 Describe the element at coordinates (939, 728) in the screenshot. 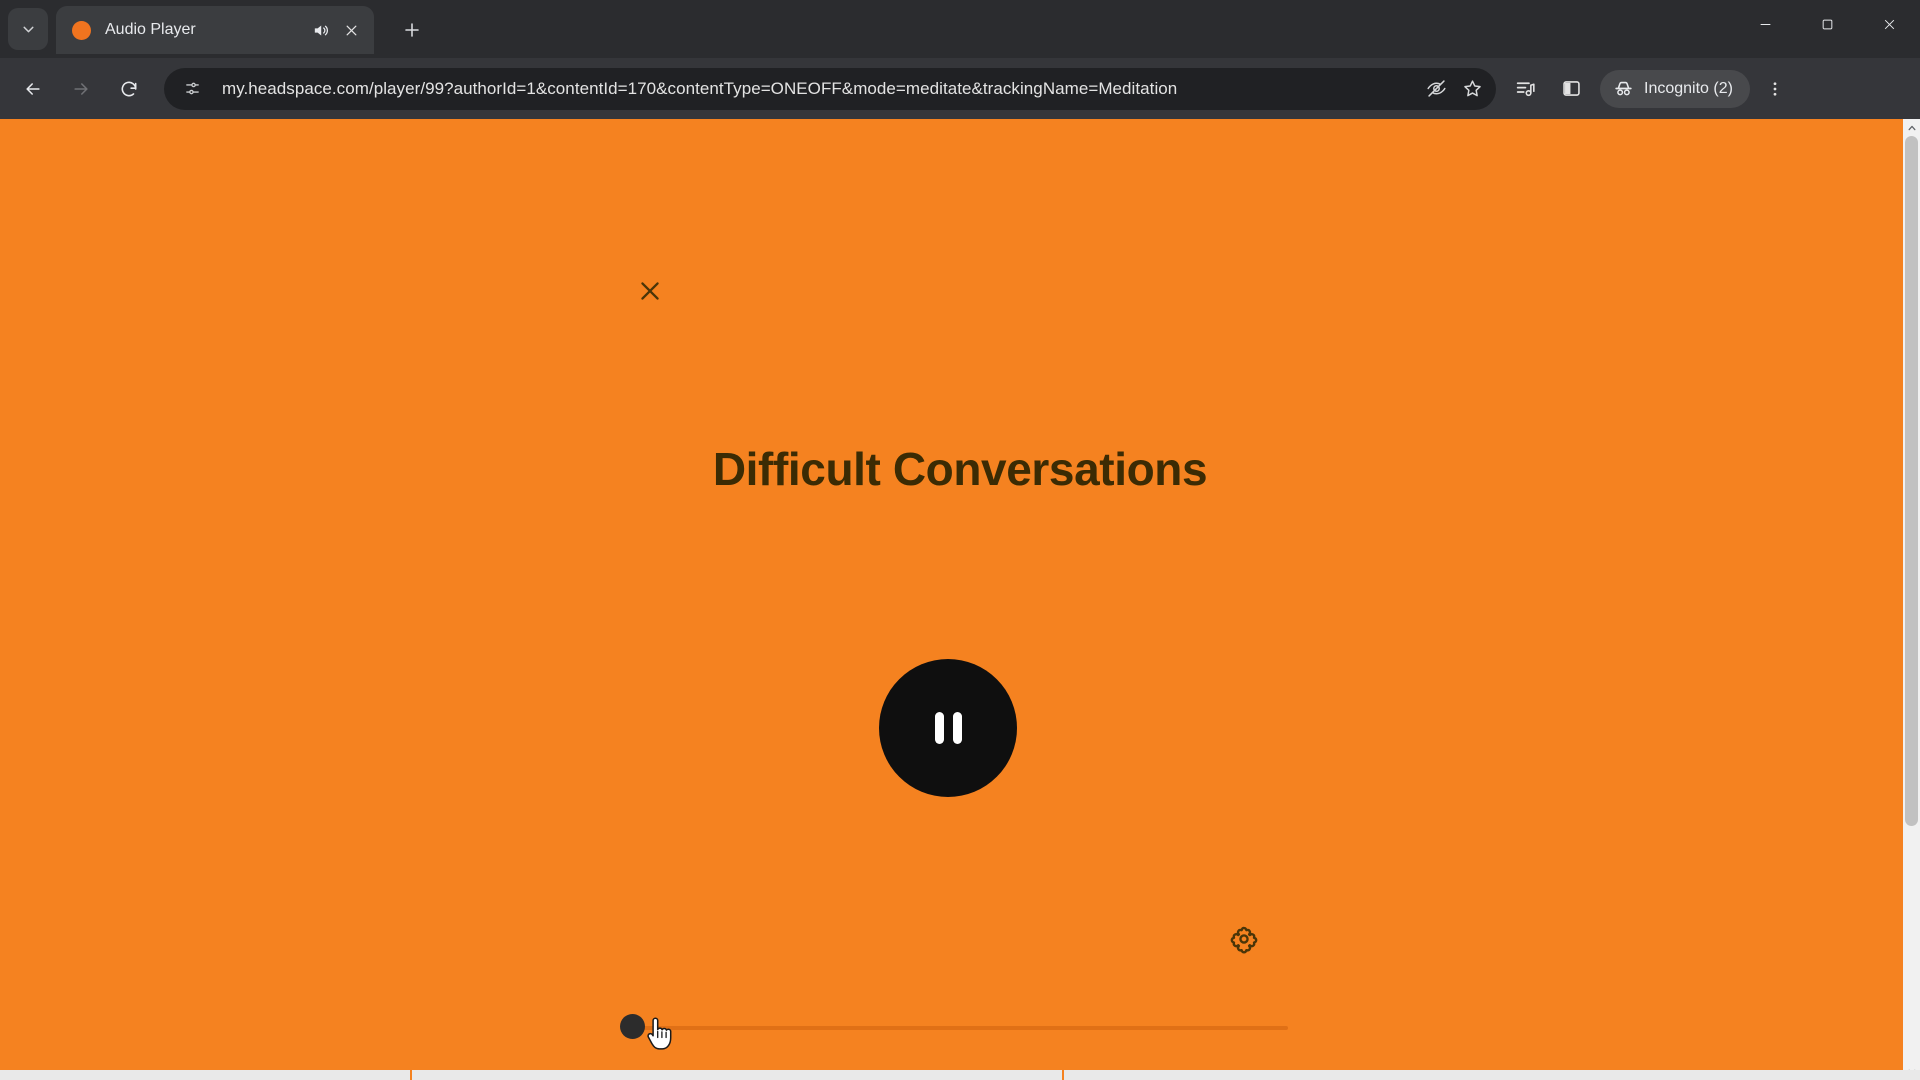

I see `pause-bar-left` at that location.